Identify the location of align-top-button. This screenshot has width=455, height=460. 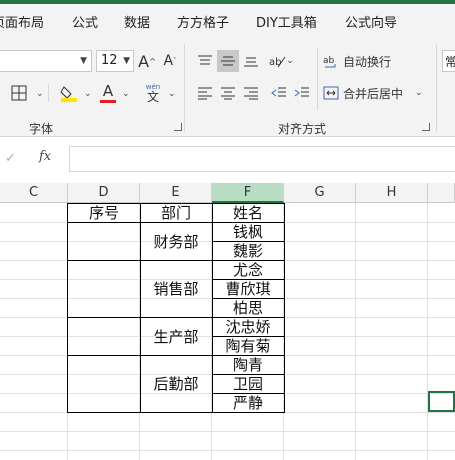
(205, 61).